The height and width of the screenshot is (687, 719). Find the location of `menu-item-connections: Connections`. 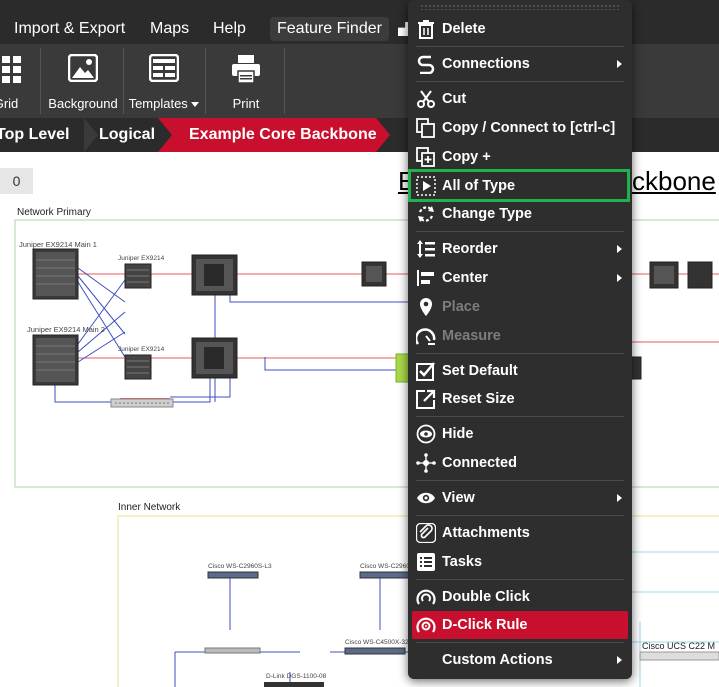

menu-item-connections: Connections is located at coordinates (520, 64).